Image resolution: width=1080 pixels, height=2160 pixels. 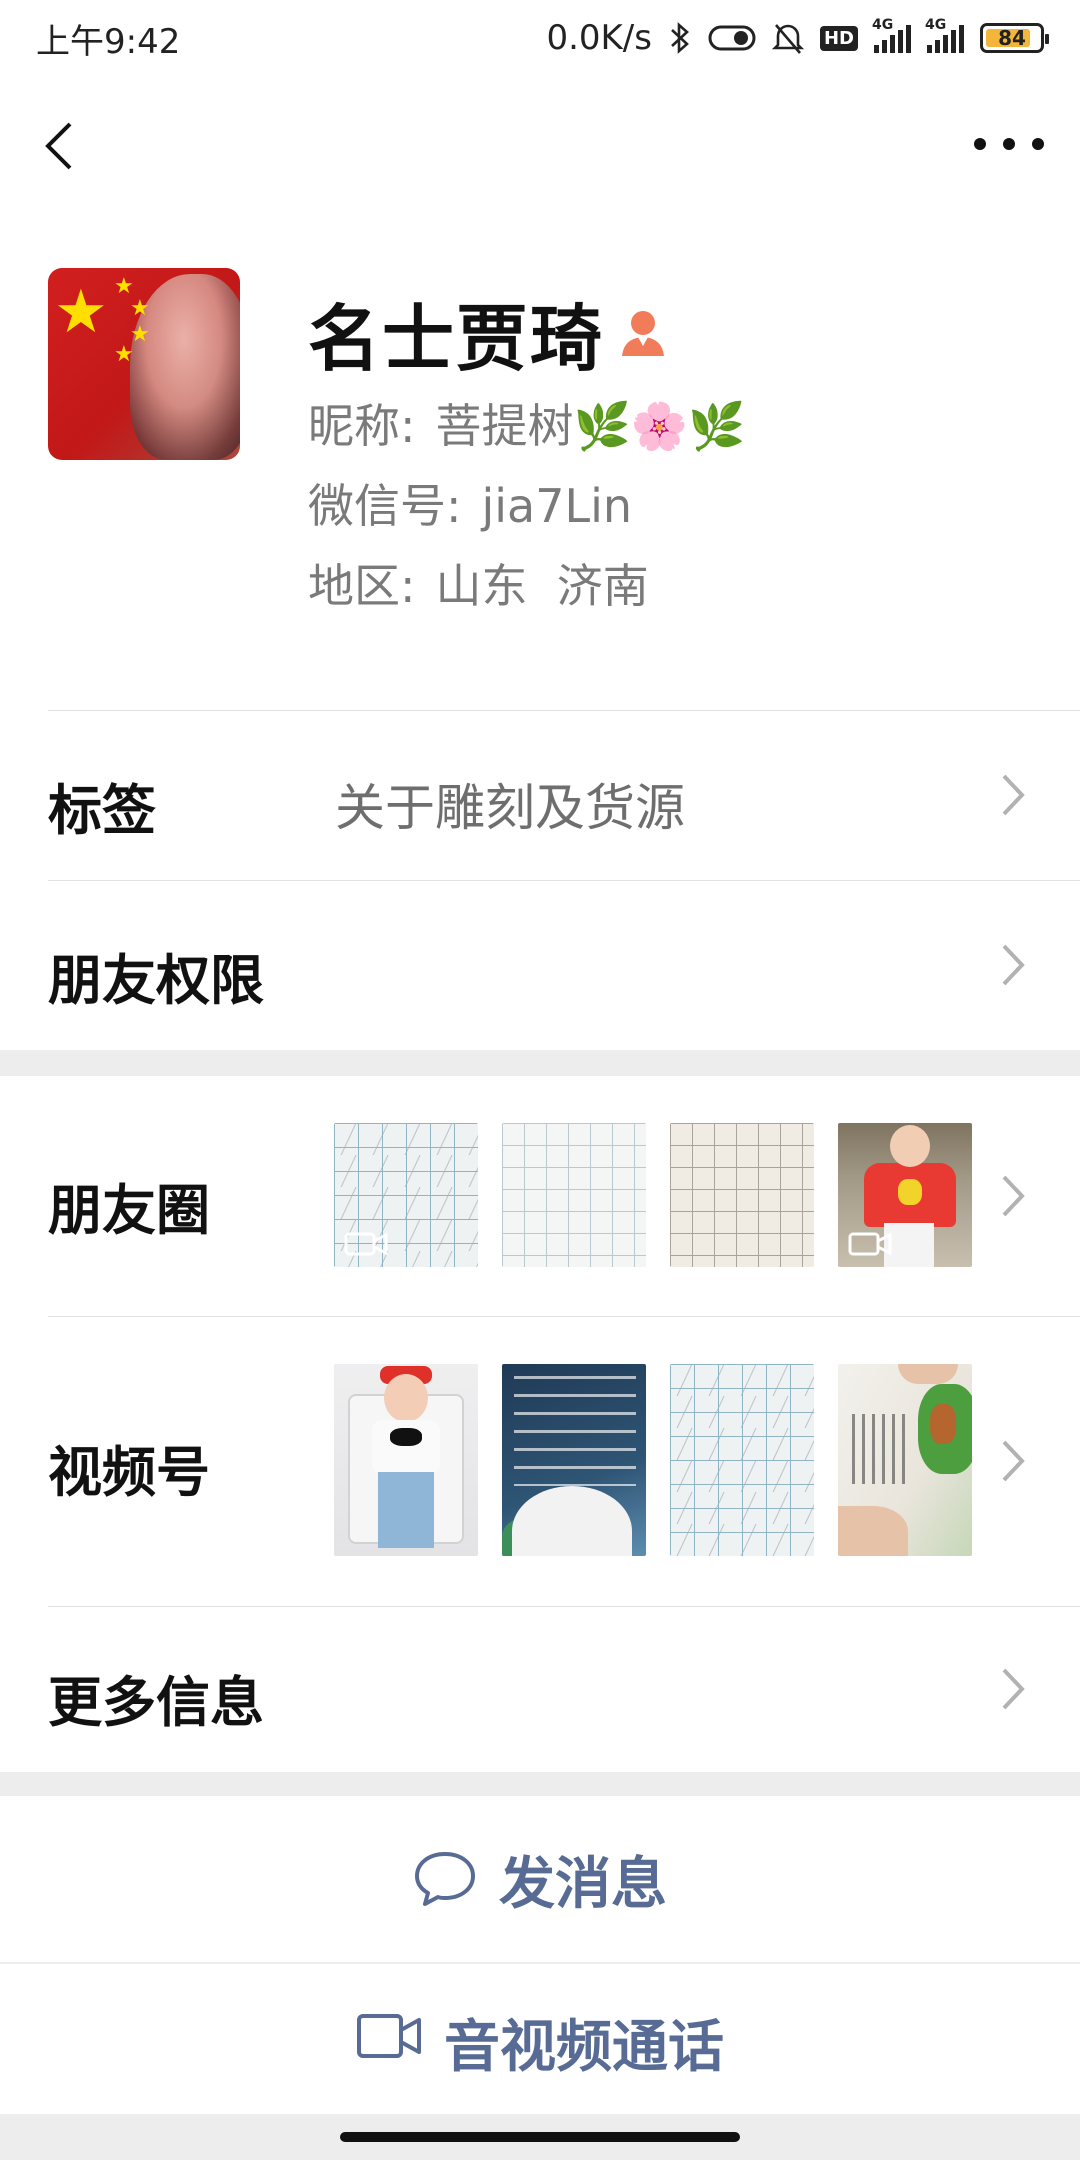 I want to click on display-name: 名士贾琦, so click(x=456, y=339).